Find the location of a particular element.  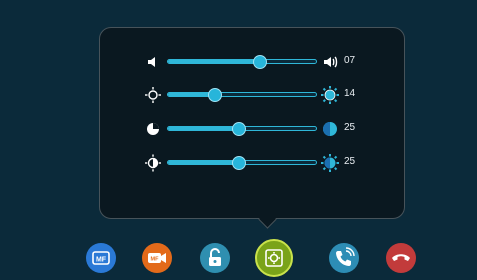

brightness-value: 14 is located at coordinates (350, 93).